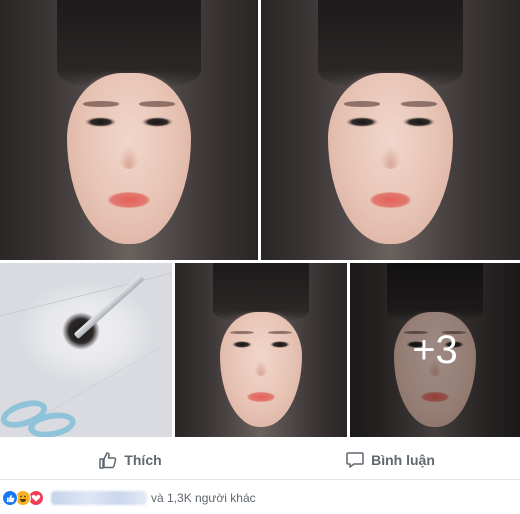 This screenshot has height=514, width=520. I want to click on photo-scissors-hair, so click(86, 350).